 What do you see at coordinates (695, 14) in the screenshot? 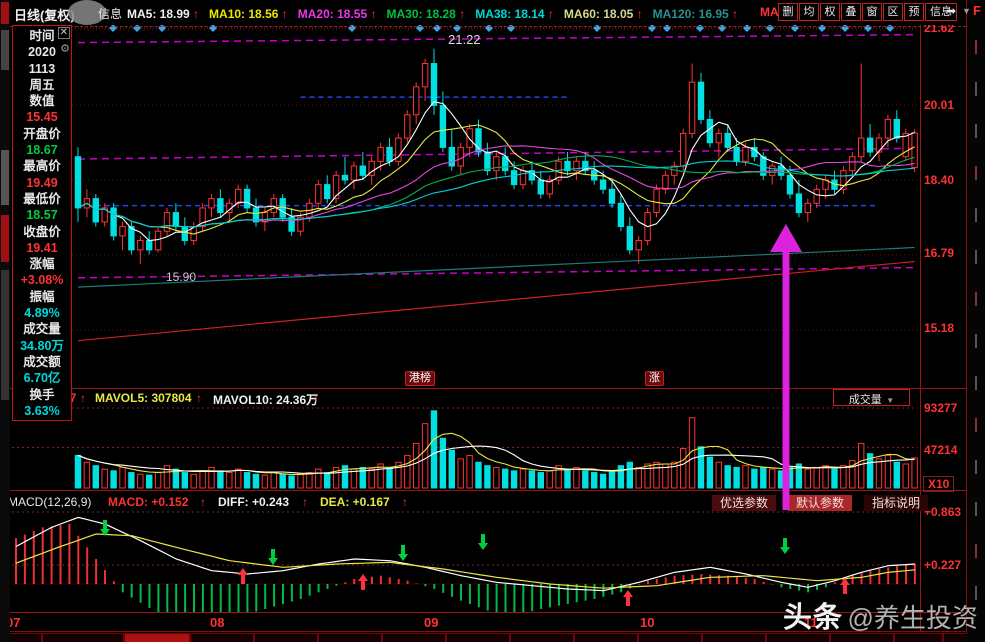
I see `ma-value-label: MA120: 16.95 ↑` at bounding box center [695, 14].